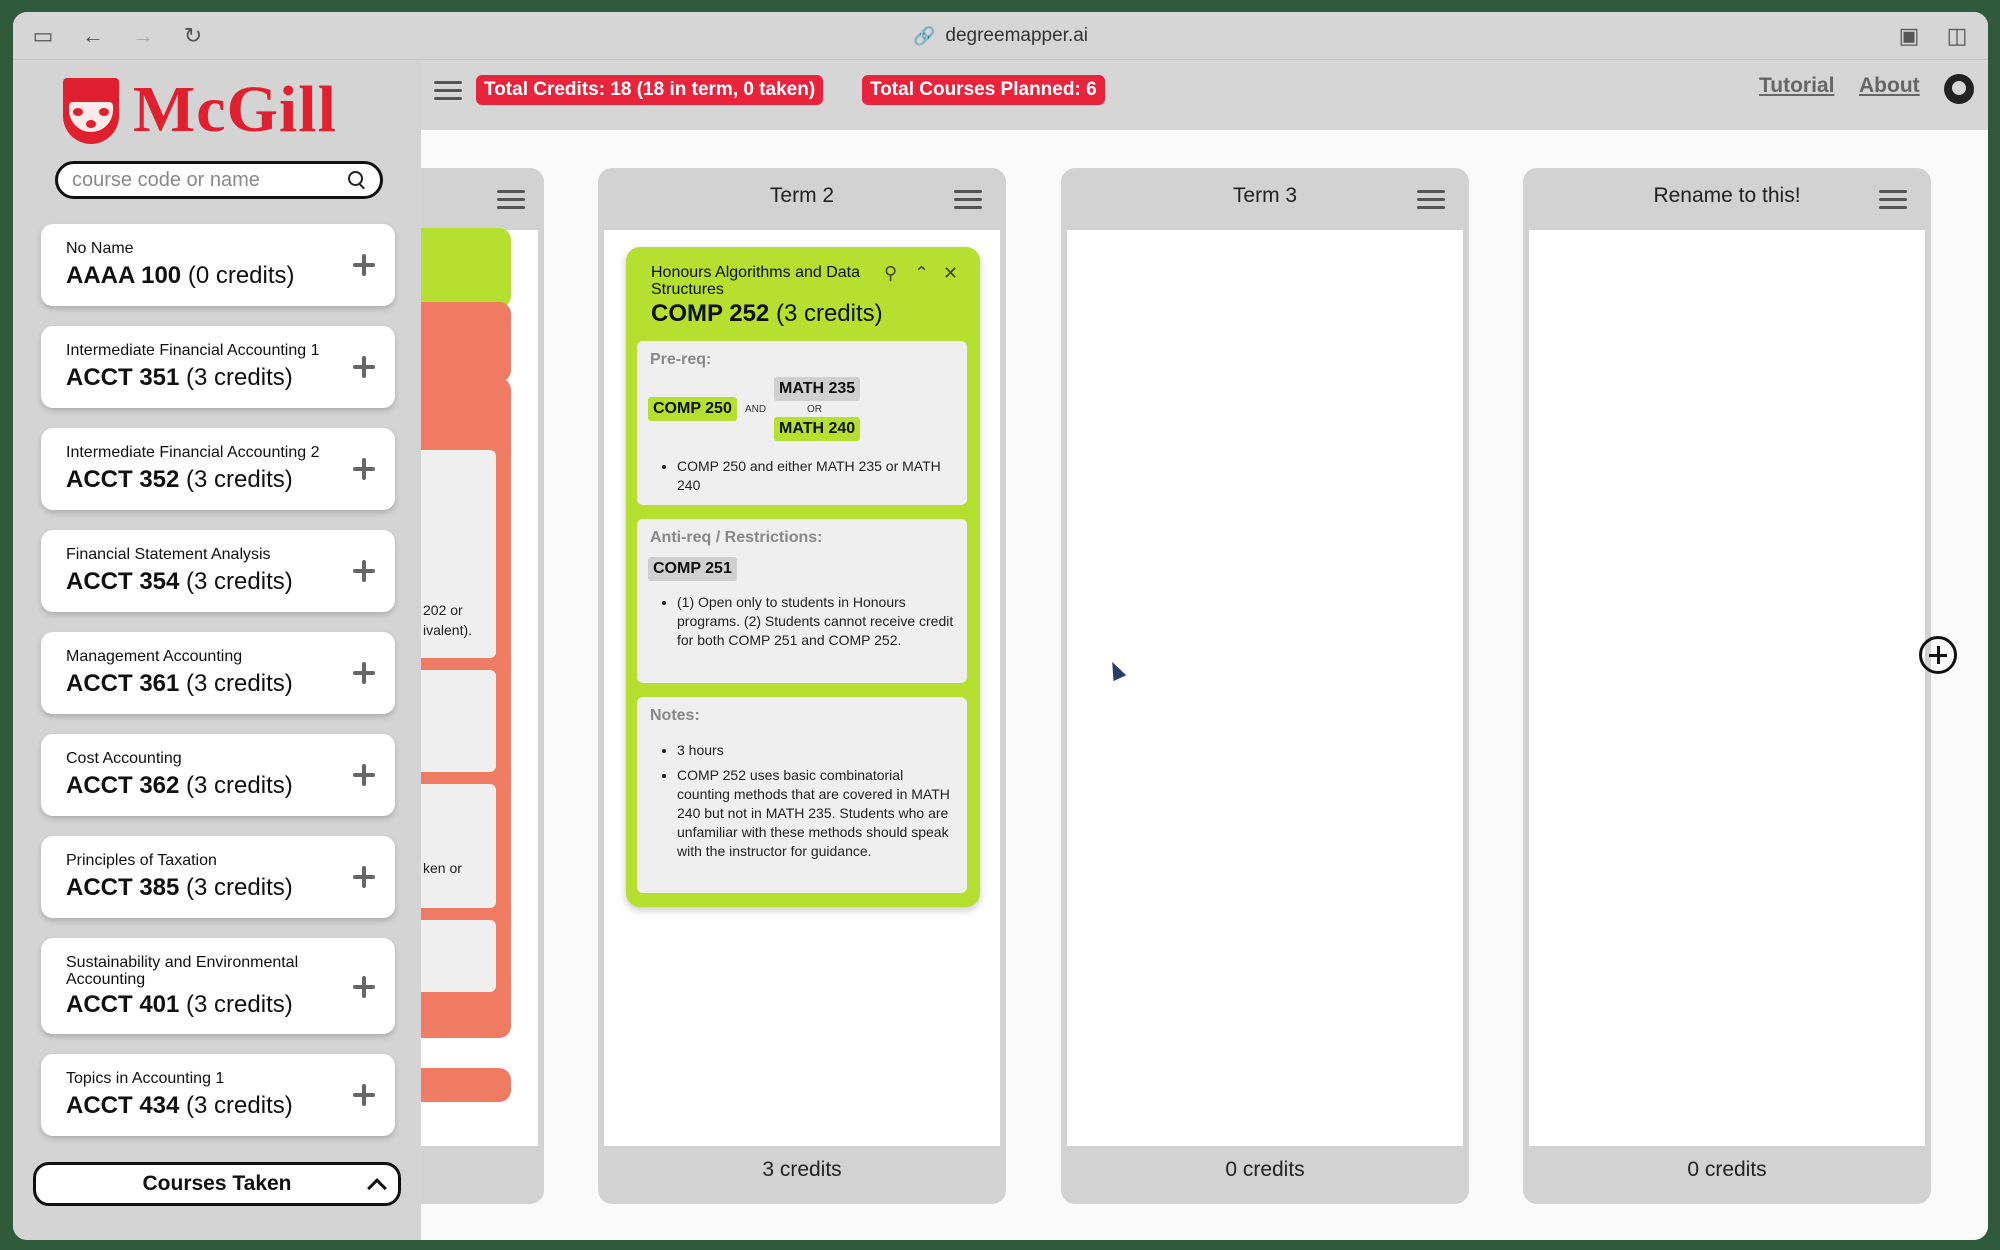  Describe the element at coordinates (983, 90) in the screenshot. I see `total-courses-badge: Total Courses Planned: 6` at that location.